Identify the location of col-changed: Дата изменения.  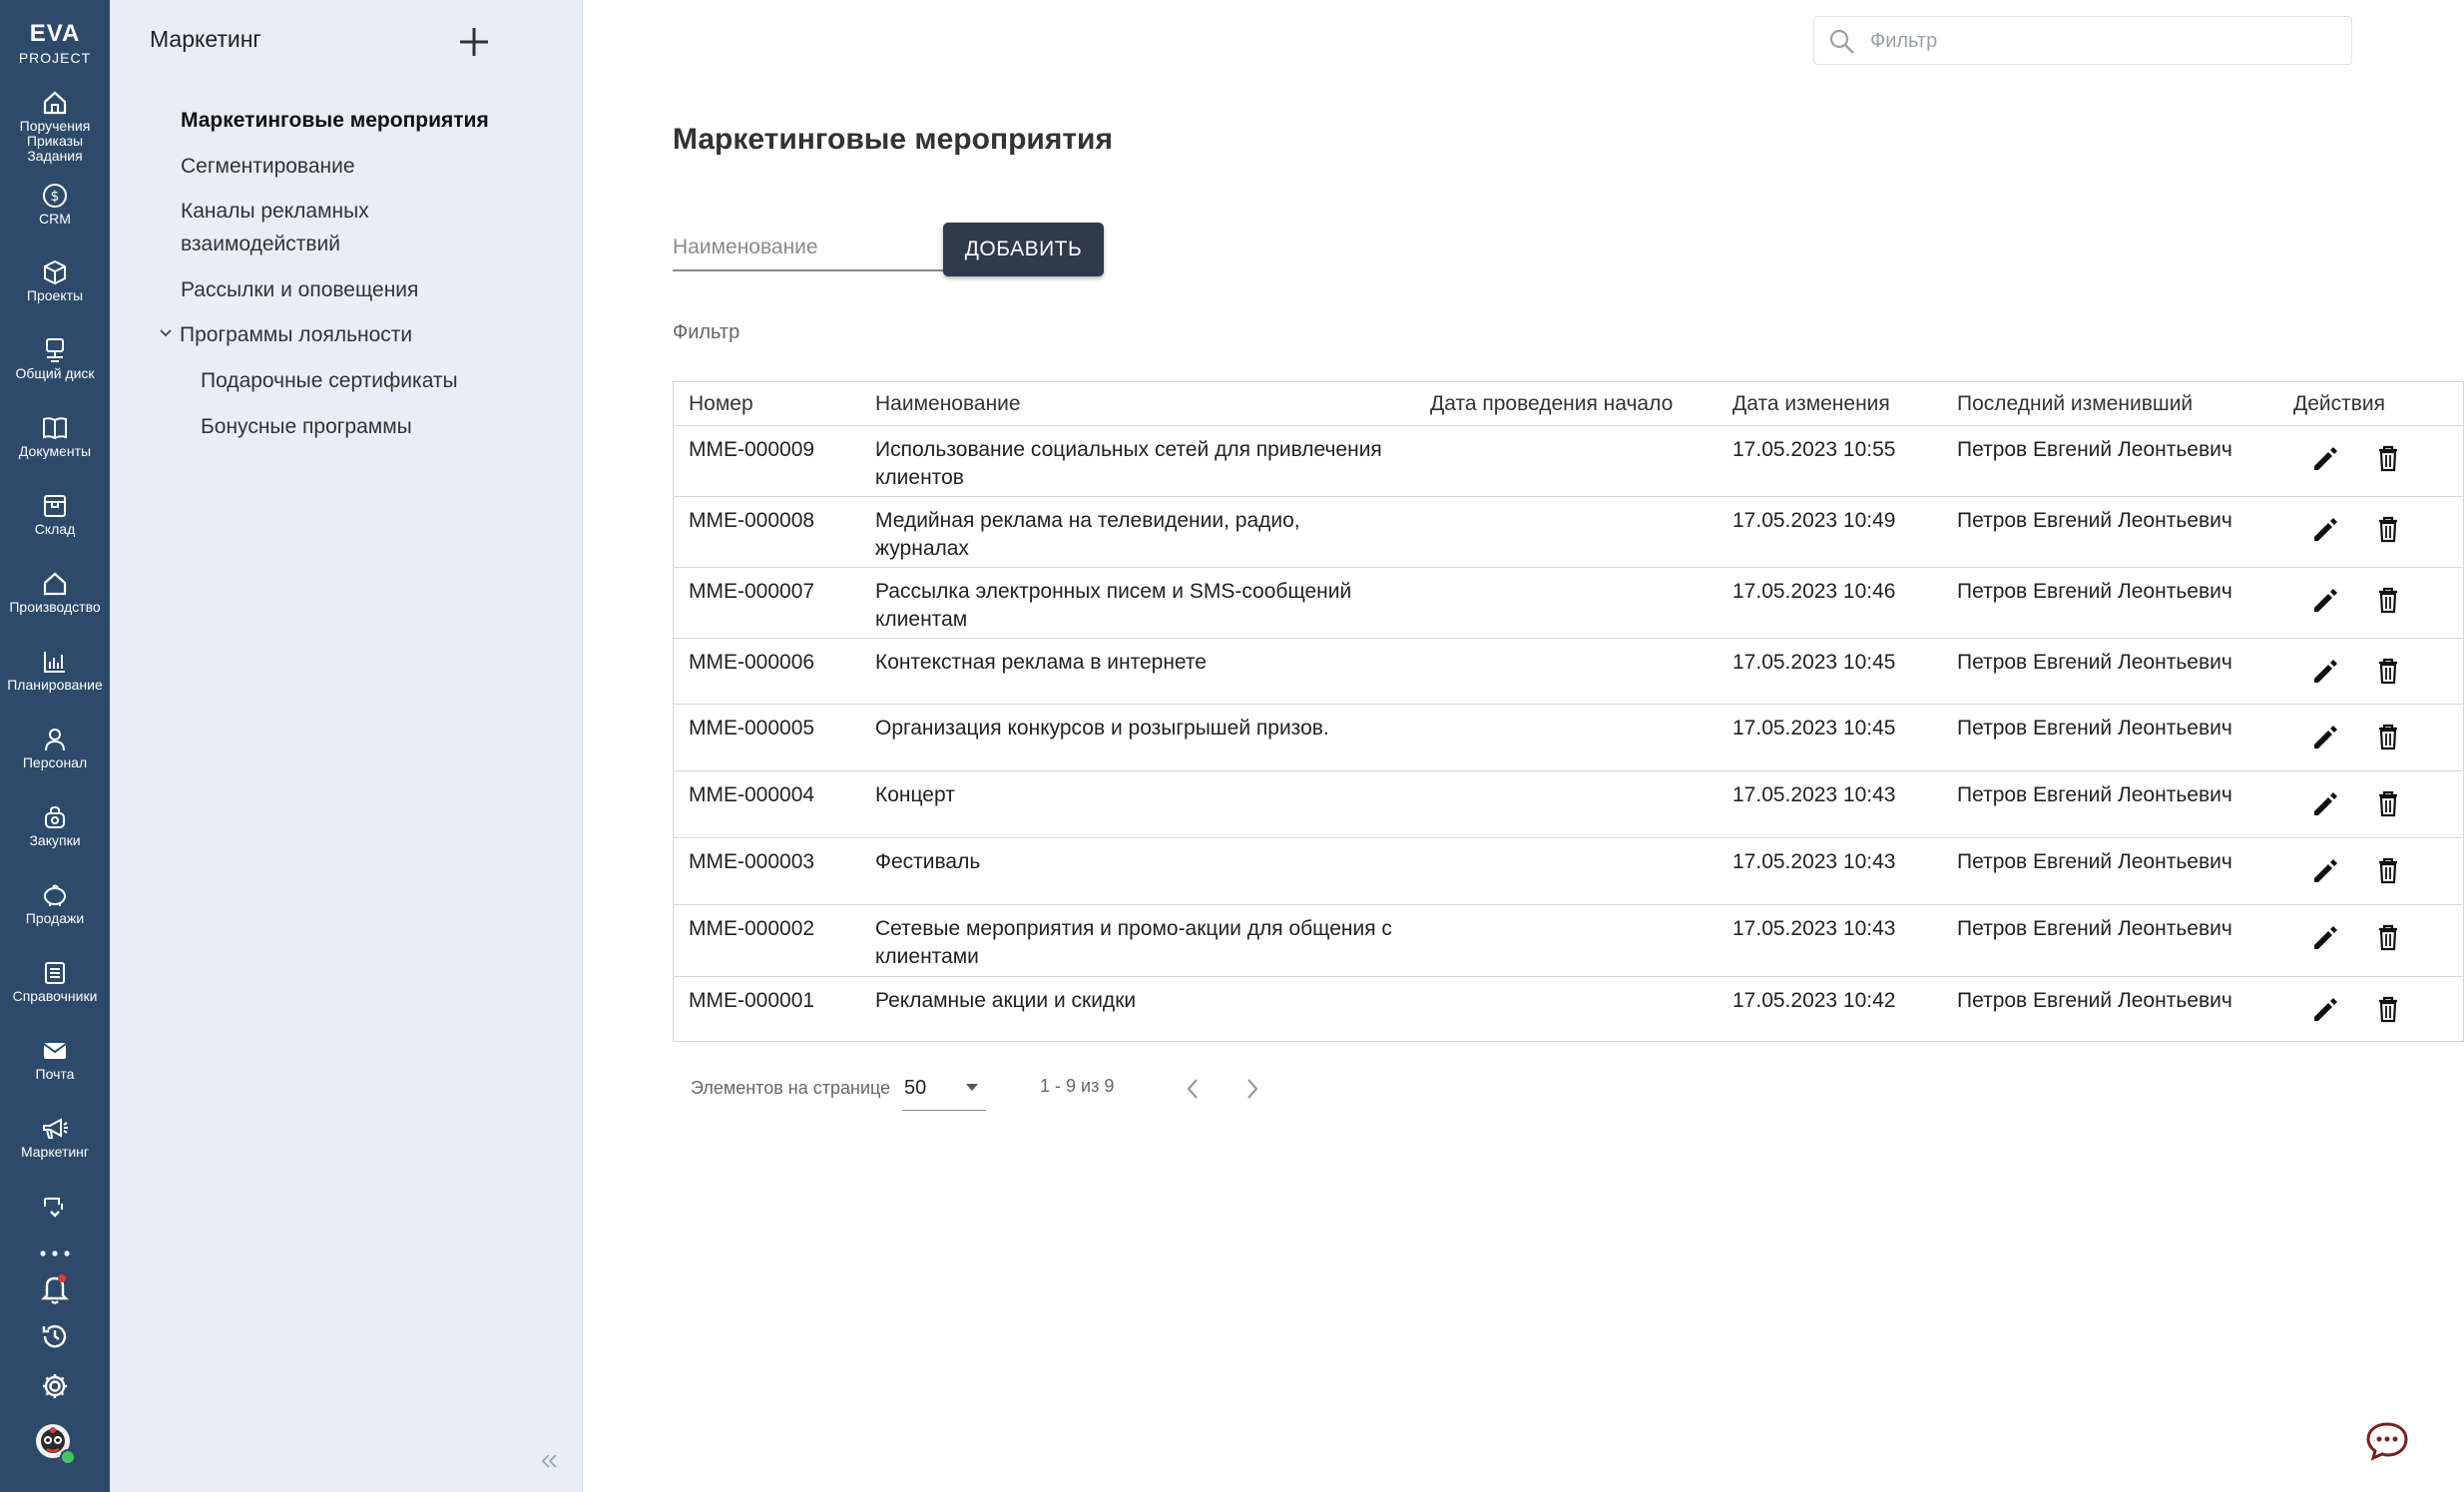
(1811, 404).